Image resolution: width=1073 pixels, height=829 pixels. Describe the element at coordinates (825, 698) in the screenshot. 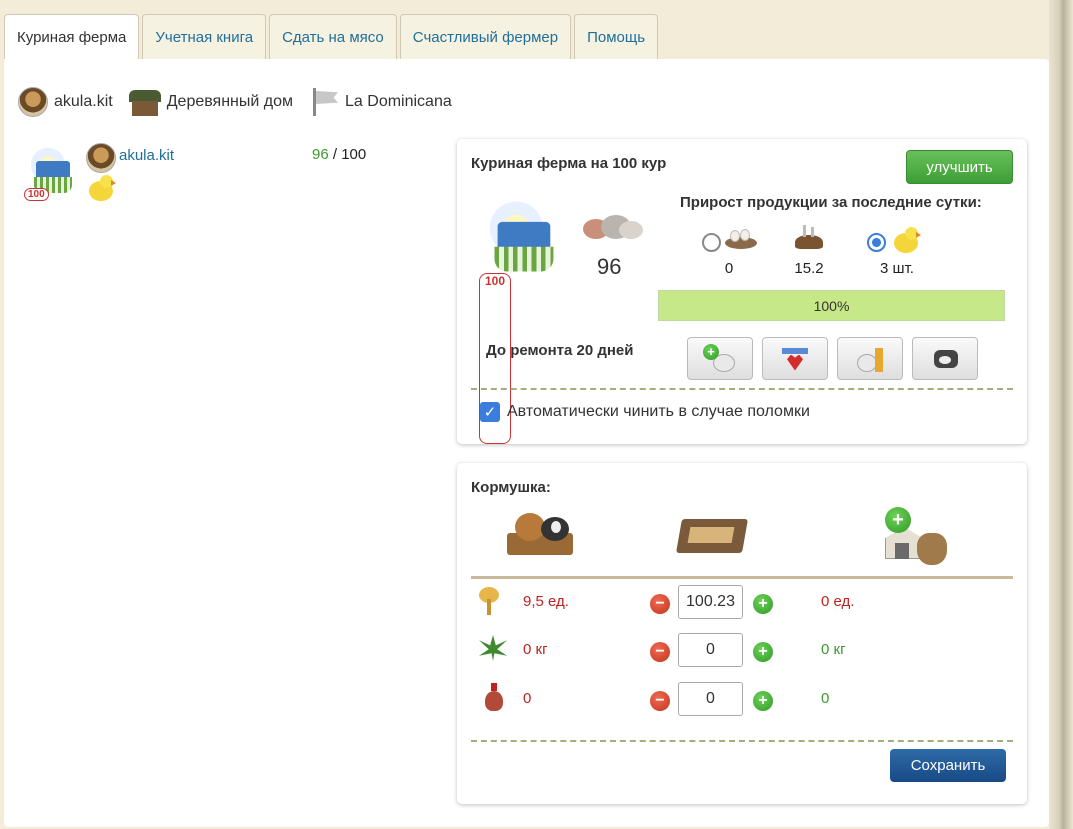

I see `feed-stock: 0` at that location.